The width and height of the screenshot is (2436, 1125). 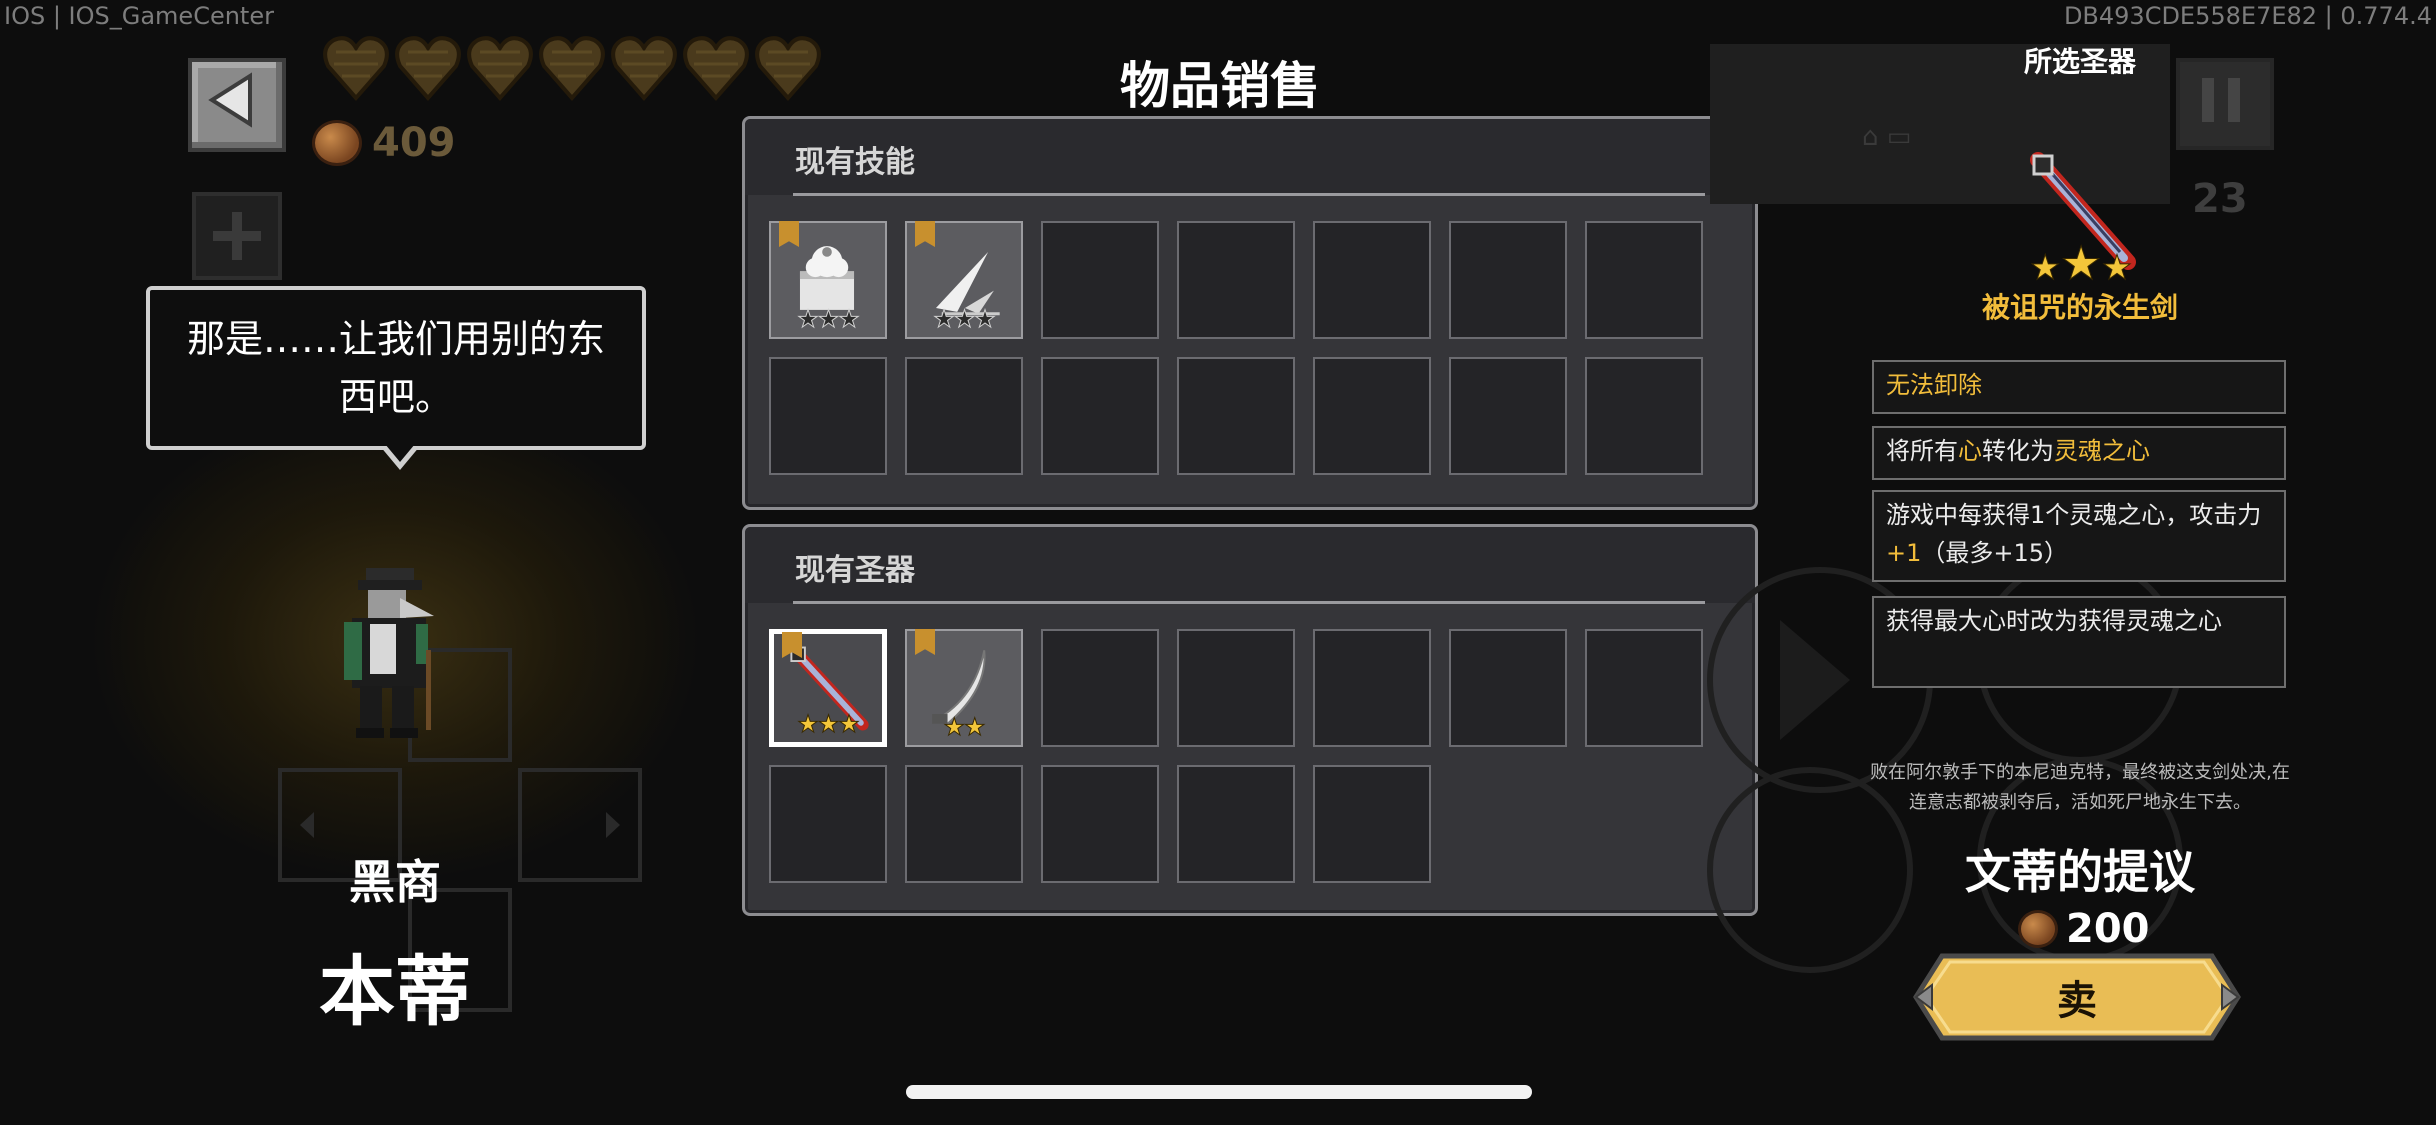 What do you see at coordinates (1904, 553) in the screenshot?
I see `relic-effect-text: +1` at bounding box center [1904, 553].